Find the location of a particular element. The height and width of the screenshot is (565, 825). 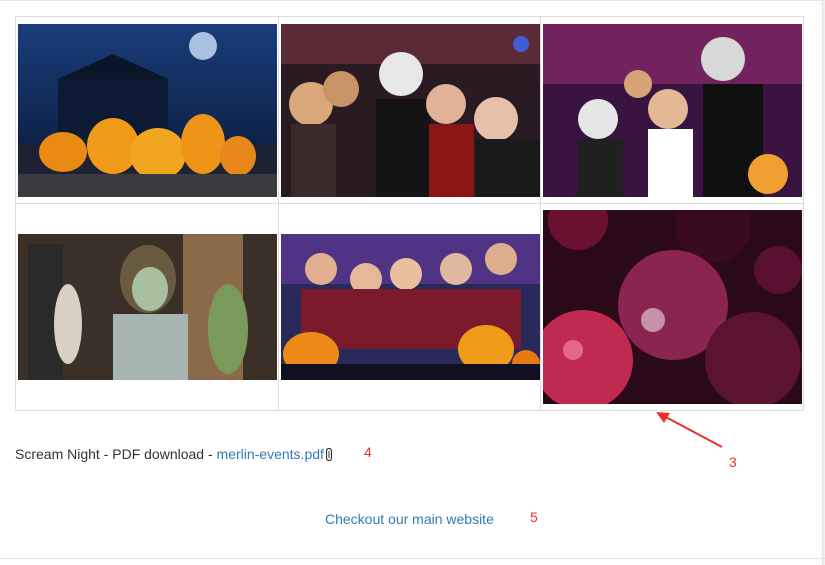

face-paint-crowd-photo is located at coordinates (673, 110).